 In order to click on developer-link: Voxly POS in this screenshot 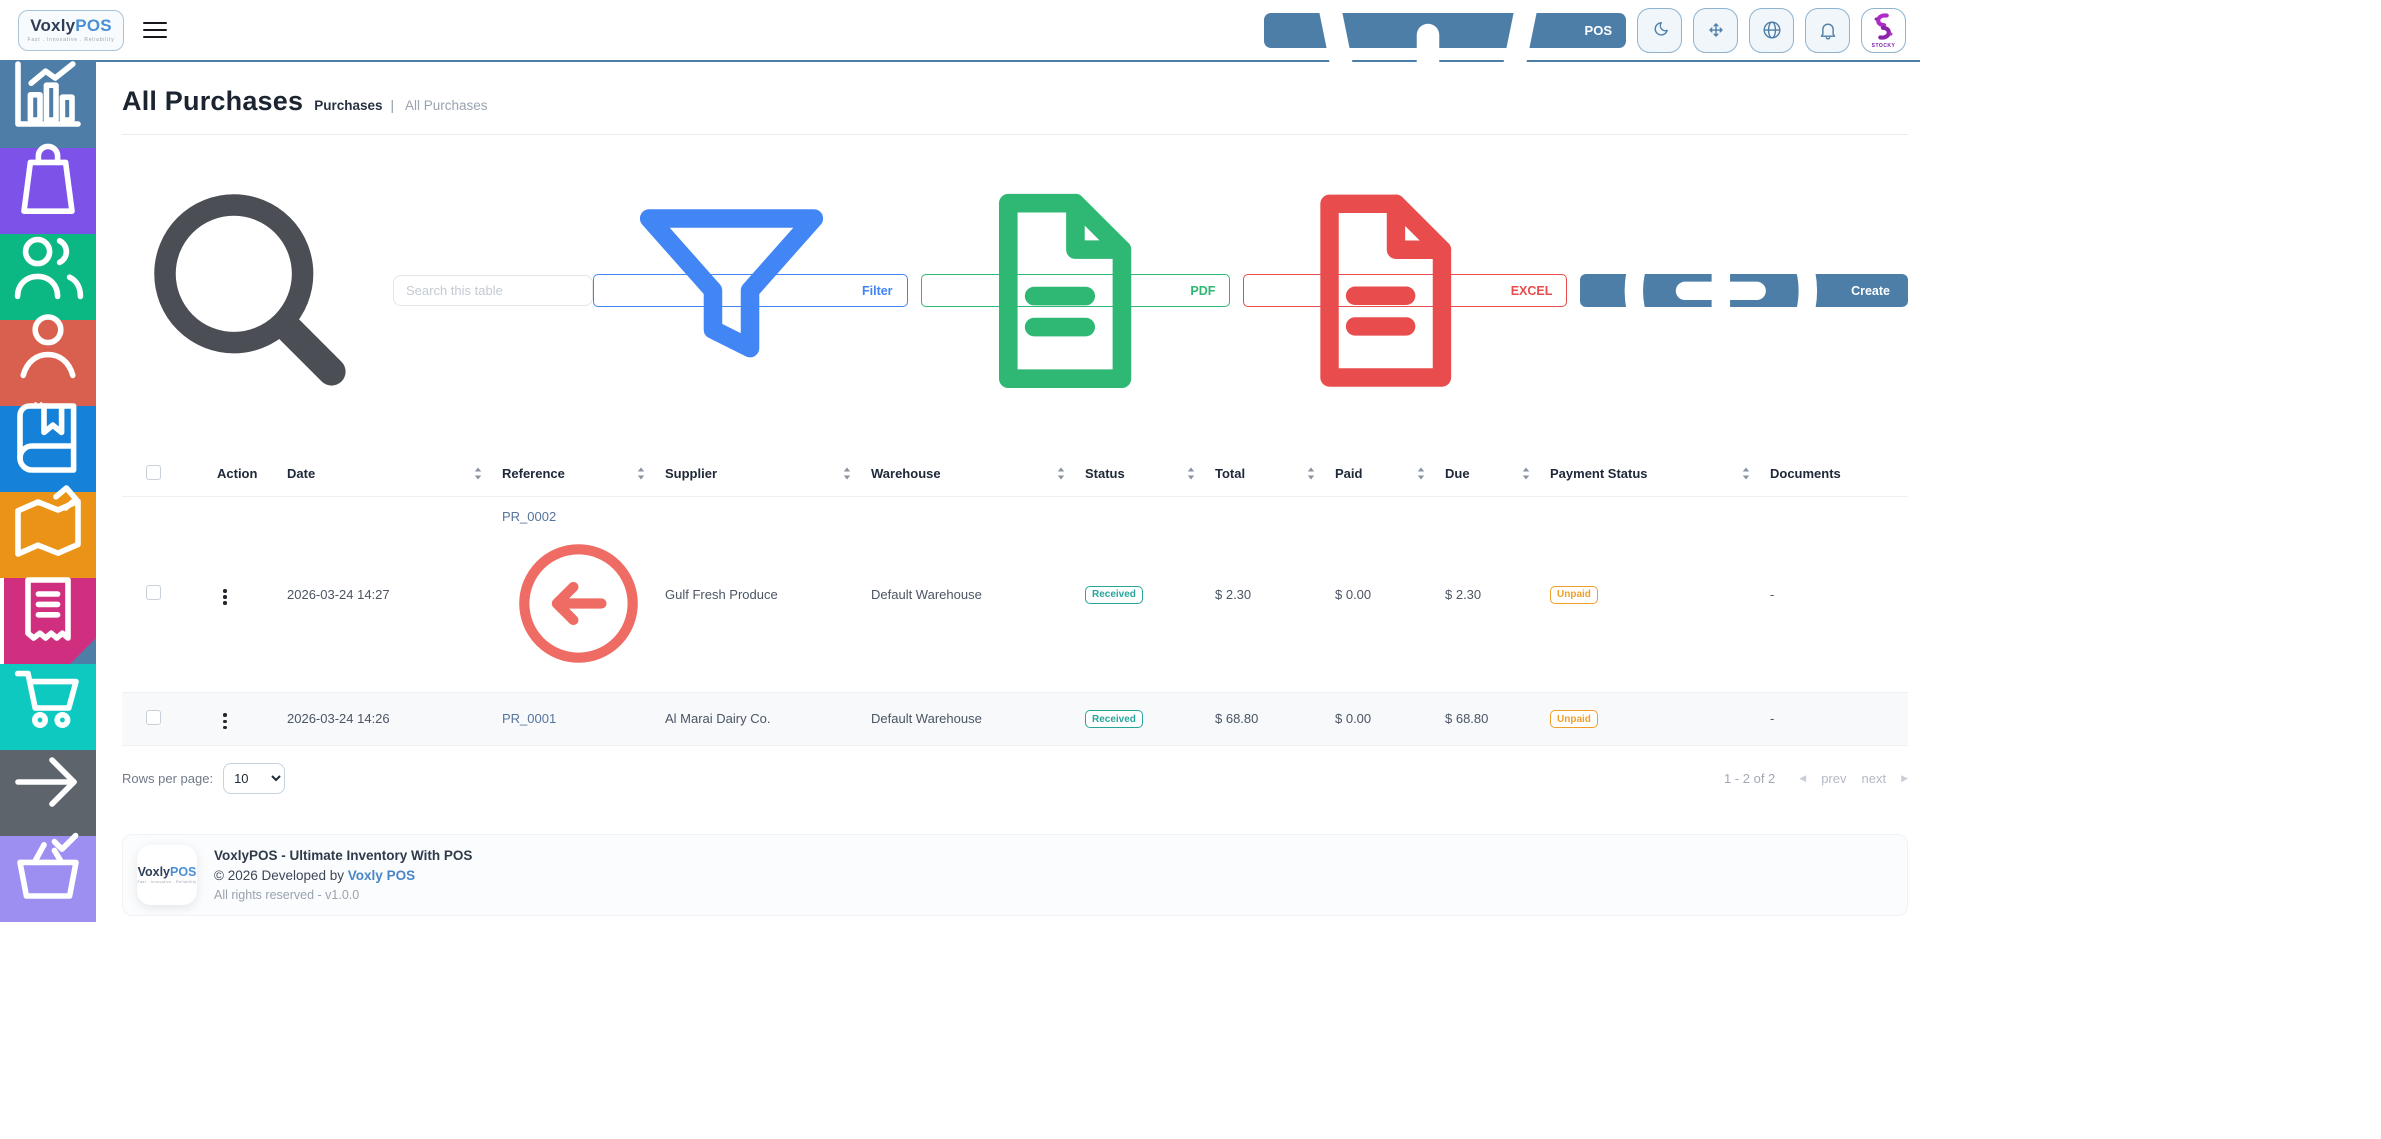, I will do `click(381, 875)`.